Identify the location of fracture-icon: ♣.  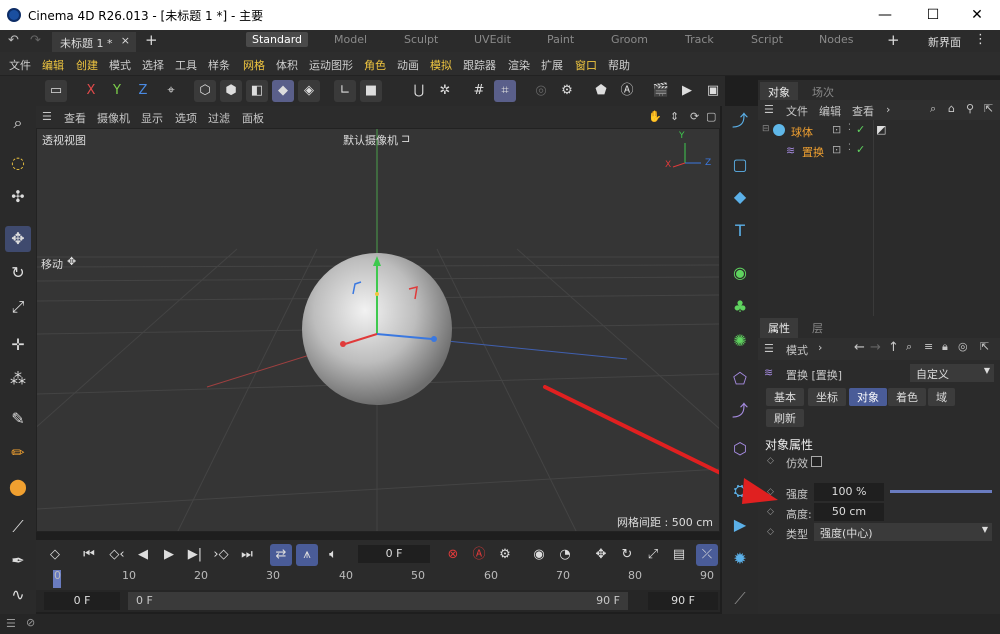
(740, 307).